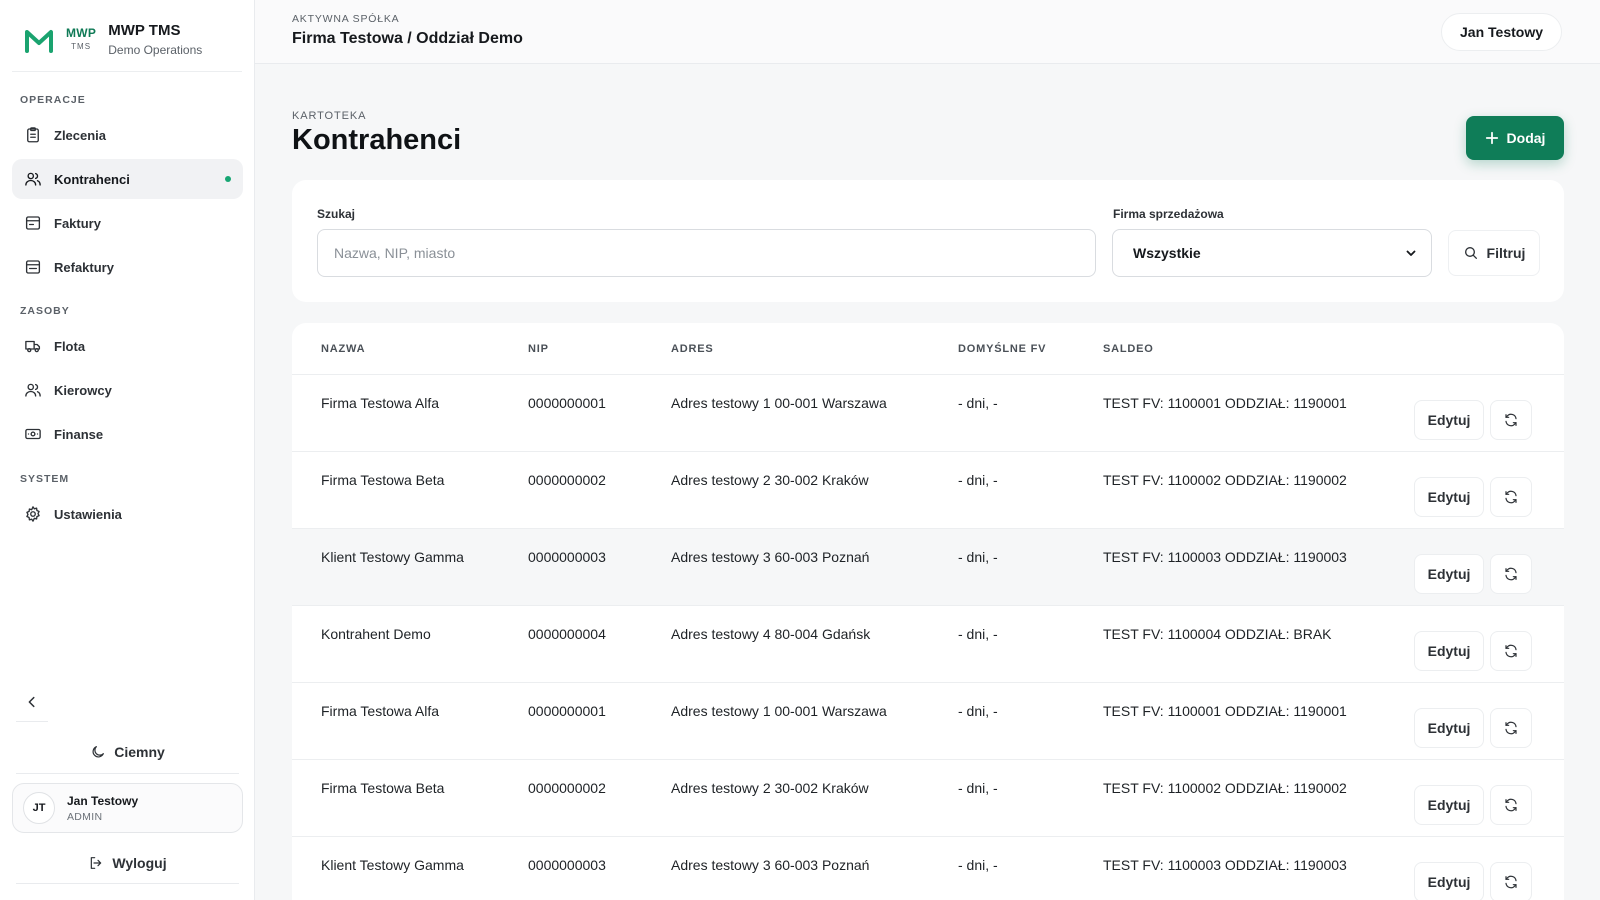 The image size is (1600, 900). I want to click on user-card: JT Jan Testowy ADMIN, so click(127, 808).